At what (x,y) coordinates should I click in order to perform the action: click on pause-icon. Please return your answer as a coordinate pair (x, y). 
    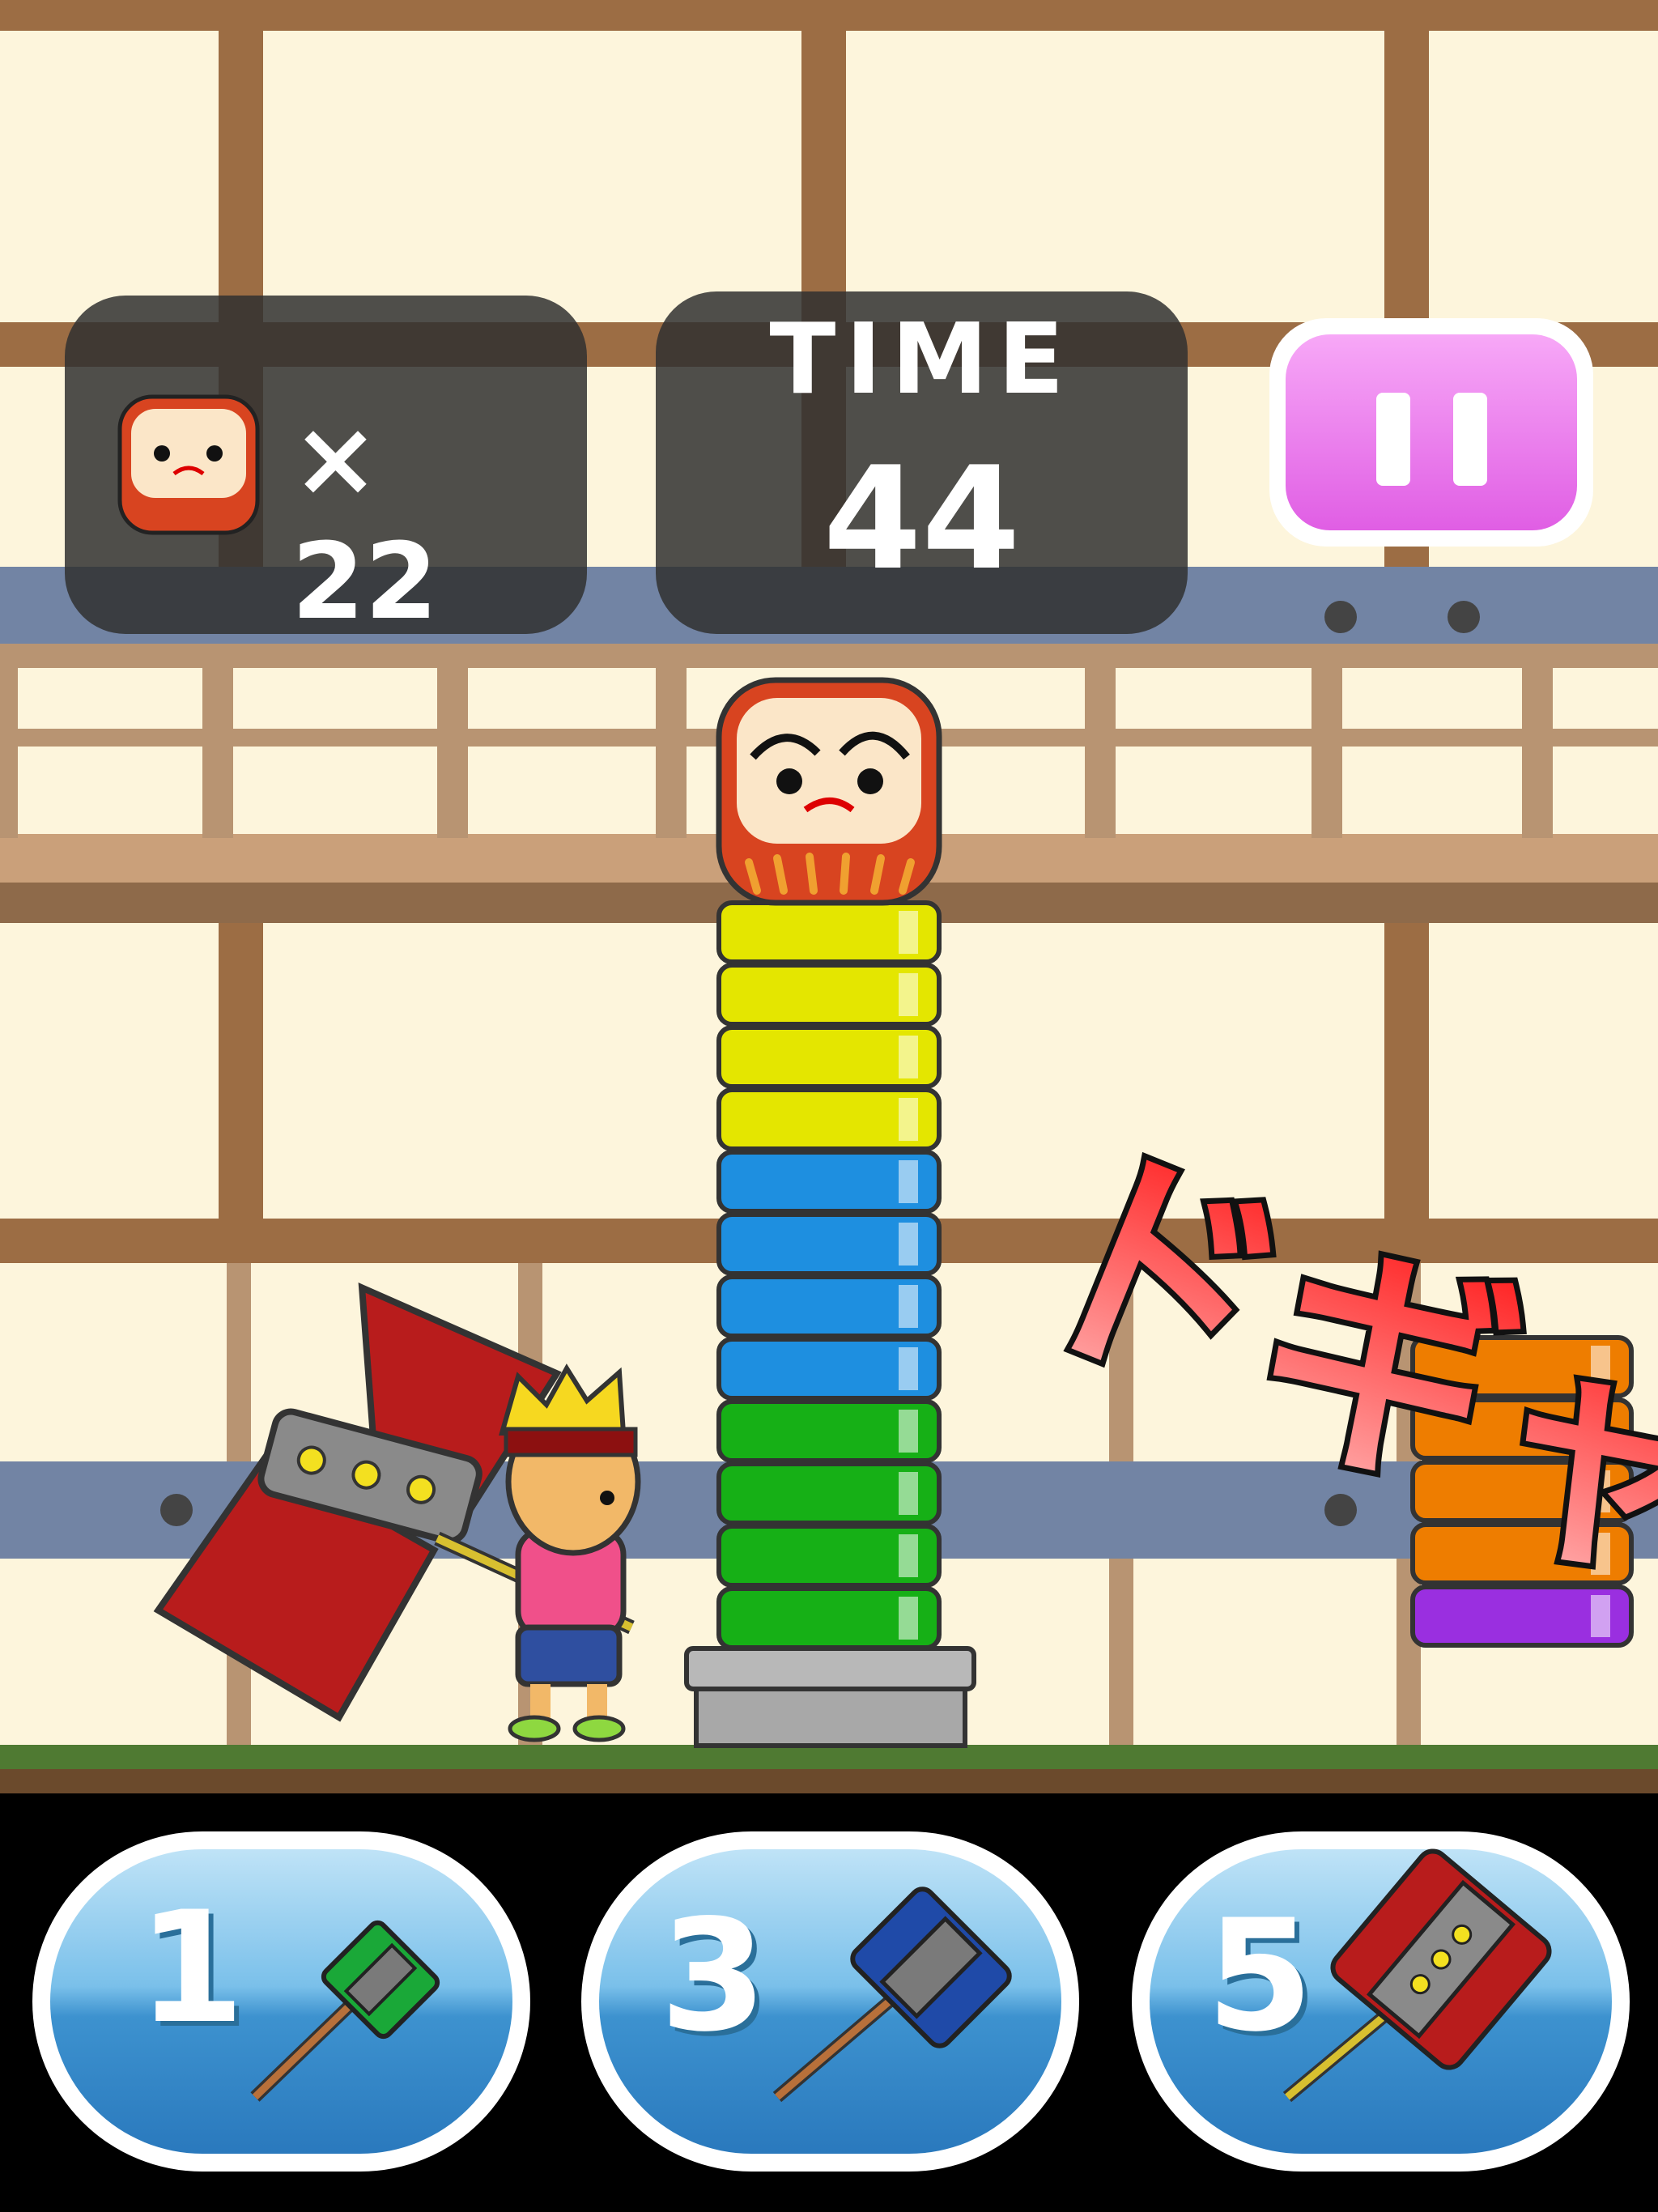
    Looking at the image, I should click on (1393, 439).